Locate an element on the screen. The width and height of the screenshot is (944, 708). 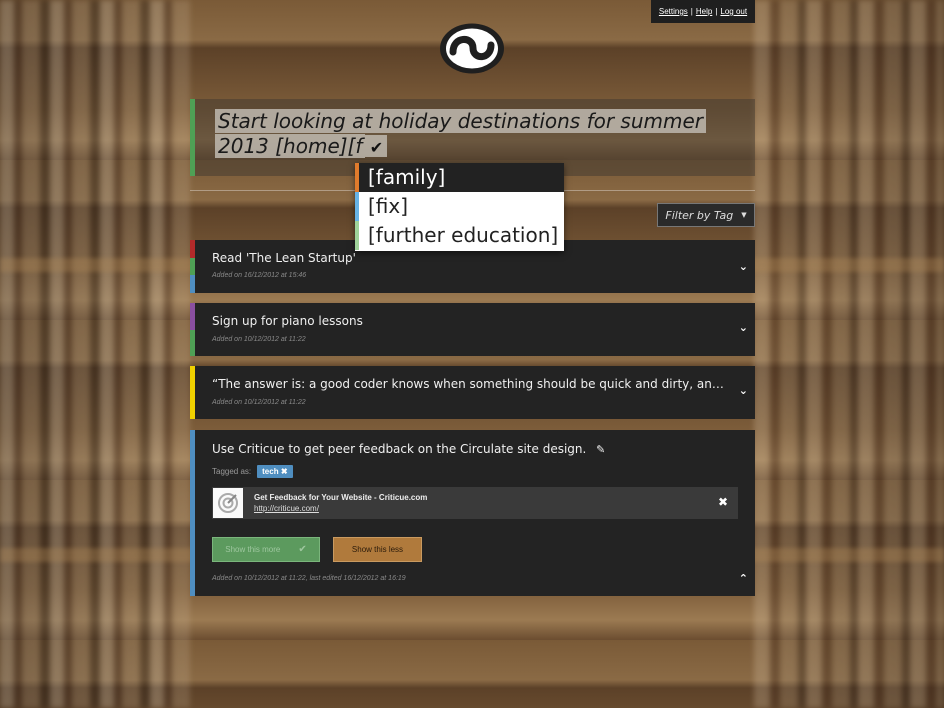
autocomplete-option-further-education: [further education] is located at coordinates (459, 235).